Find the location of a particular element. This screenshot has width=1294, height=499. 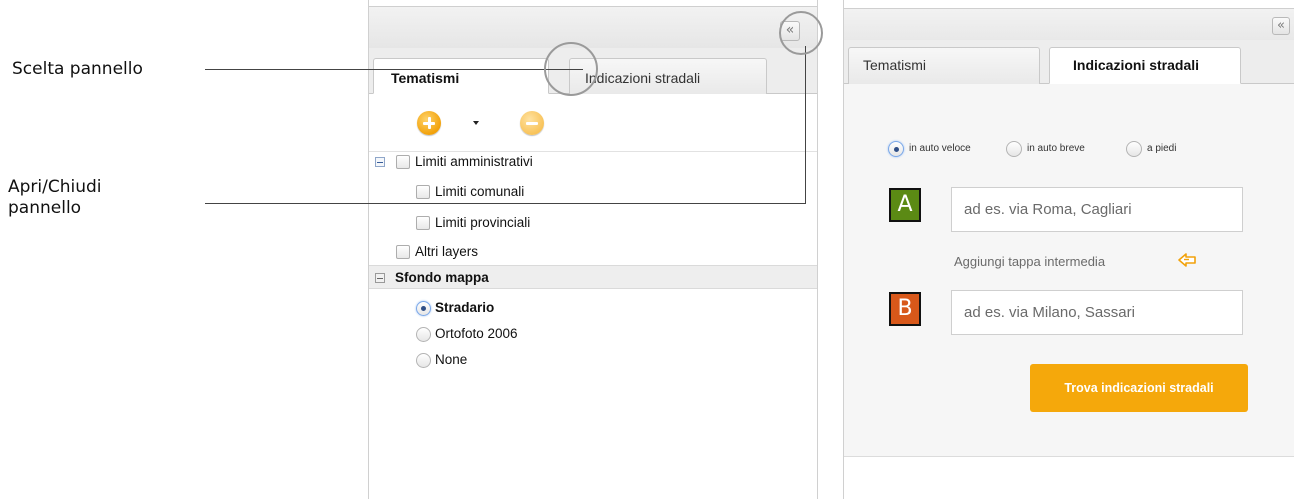

mode-label: in auto veloce is located at coordinates (940, 148).